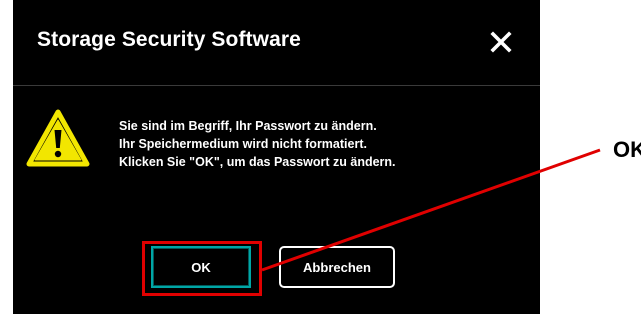 The width and height of the screenshot is (641, 314). Describe the element at coordinates (169, 39) in the screenshot. I see `dialog-title: Storage Security Software` at that location.